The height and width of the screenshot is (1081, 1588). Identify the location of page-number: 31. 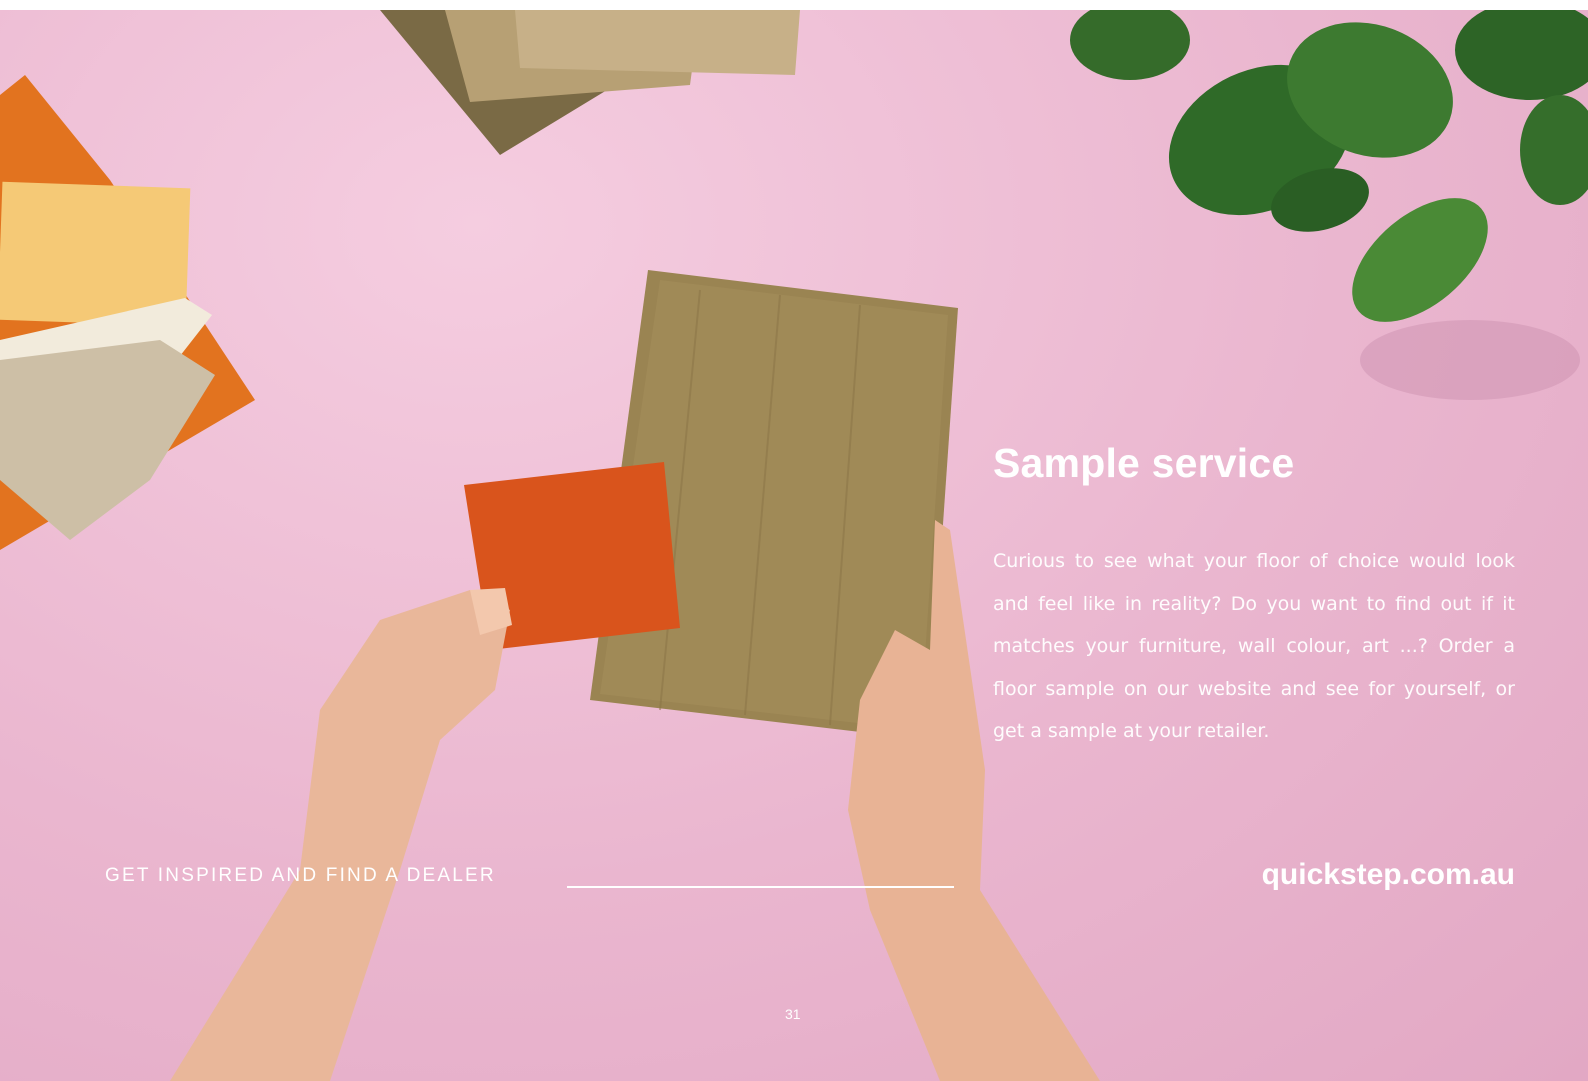
(793, 1014).